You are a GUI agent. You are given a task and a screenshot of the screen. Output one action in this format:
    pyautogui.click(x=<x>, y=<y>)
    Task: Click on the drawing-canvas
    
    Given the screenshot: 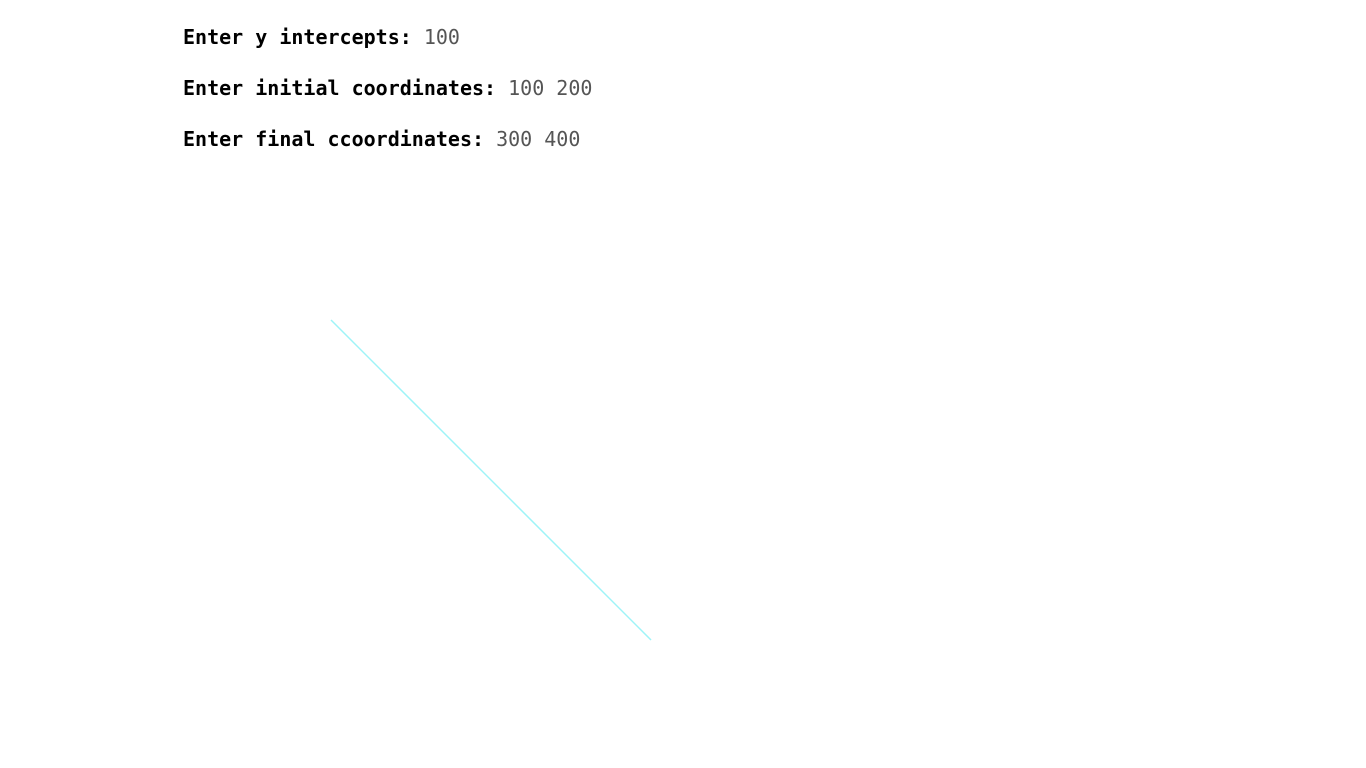 What is the action you would take?
    pyautogui.click(x=491, y=480)
    